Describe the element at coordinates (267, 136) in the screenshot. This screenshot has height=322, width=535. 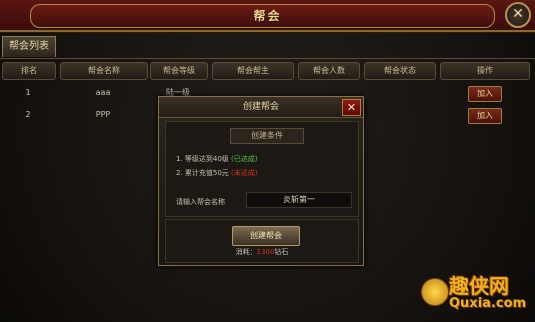
I see `conditions-label: 创建条件` at that location.